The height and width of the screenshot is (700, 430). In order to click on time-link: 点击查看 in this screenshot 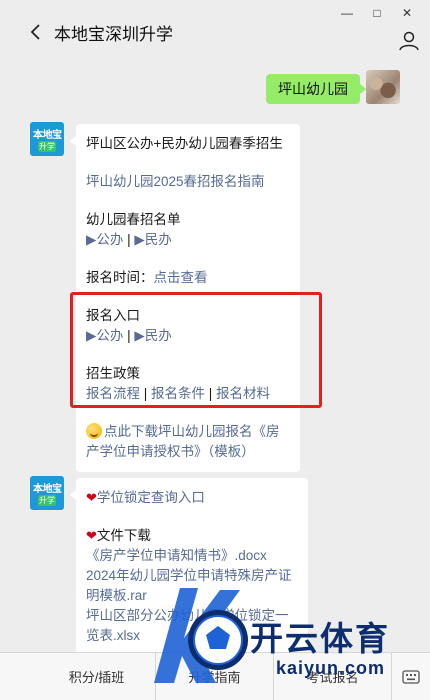, I will do `click(181, 277)`.